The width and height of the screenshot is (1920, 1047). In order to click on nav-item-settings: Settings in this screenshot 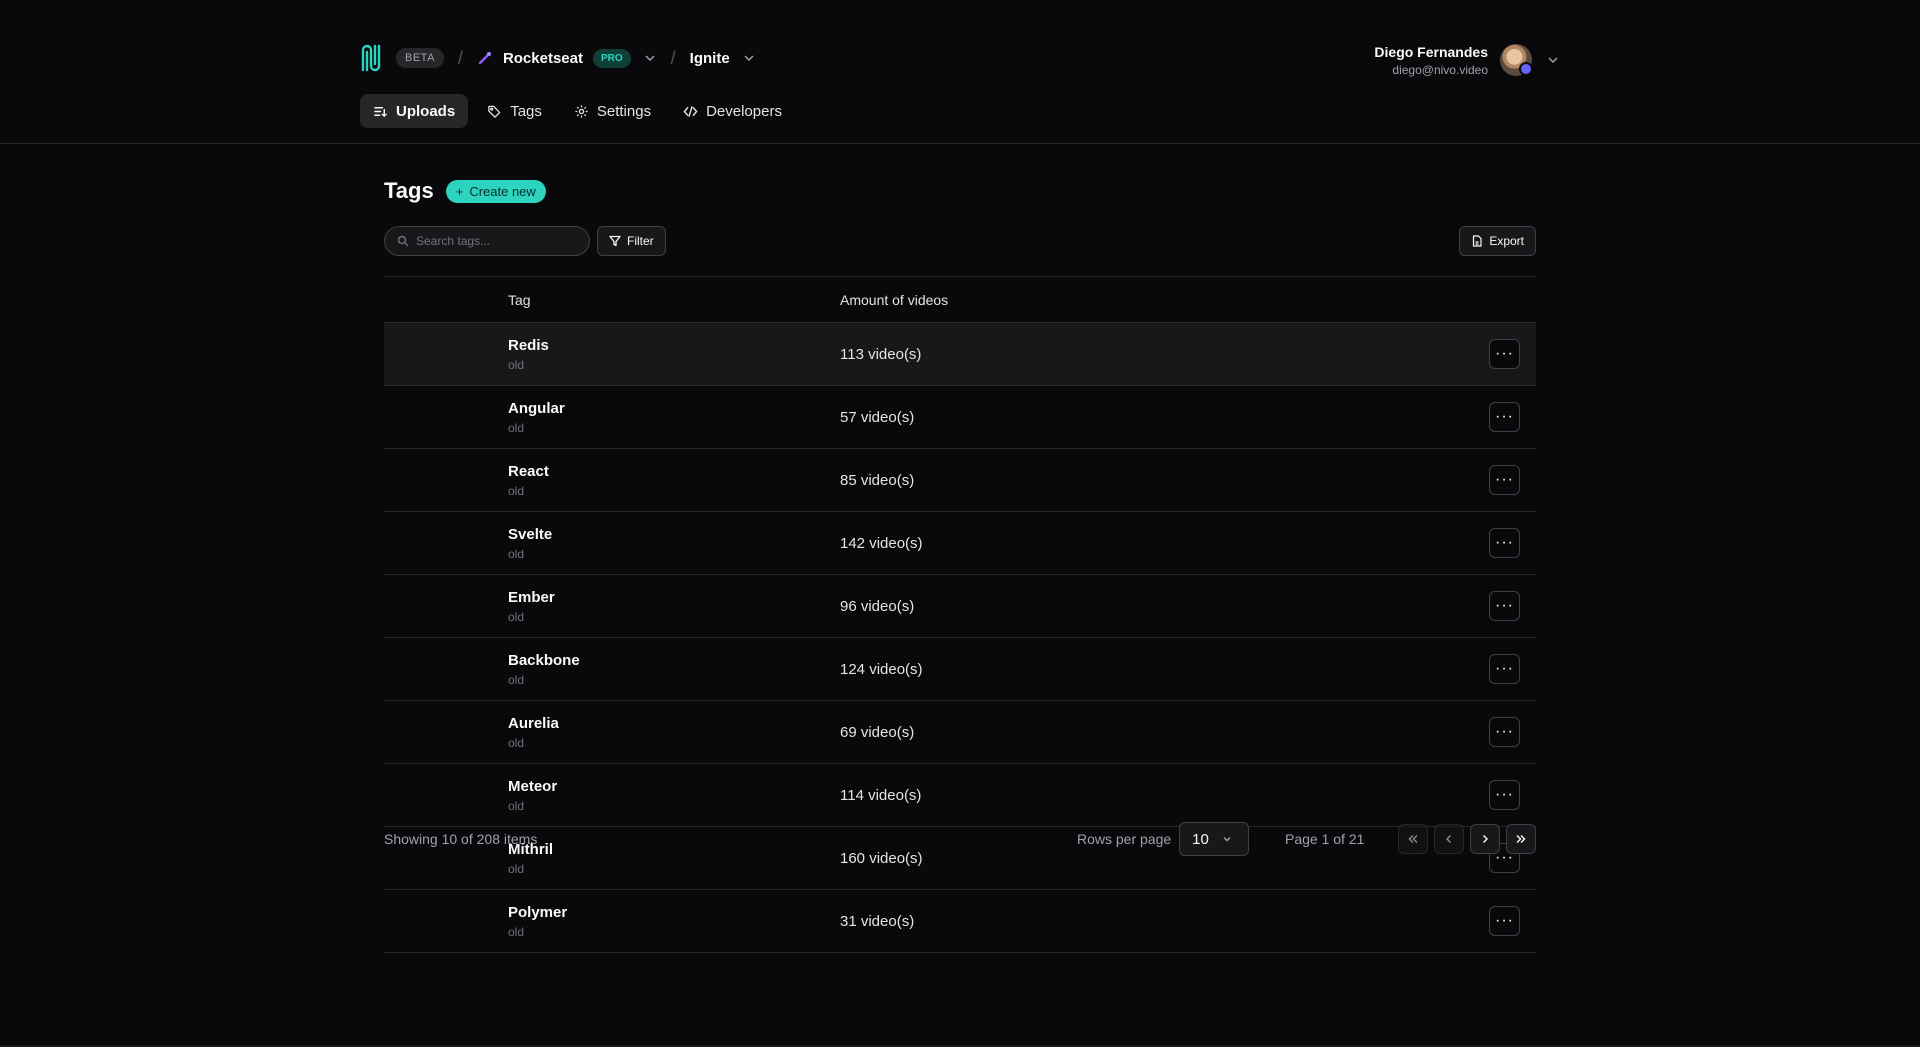, I will do `click(612, 111)`.